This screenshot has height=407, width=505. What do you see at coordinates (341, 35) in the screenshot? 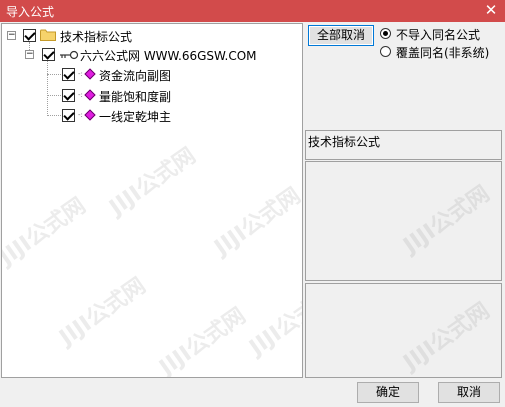
I see `deselect-all-button: 全部取消` at bounding box center [341, 35].